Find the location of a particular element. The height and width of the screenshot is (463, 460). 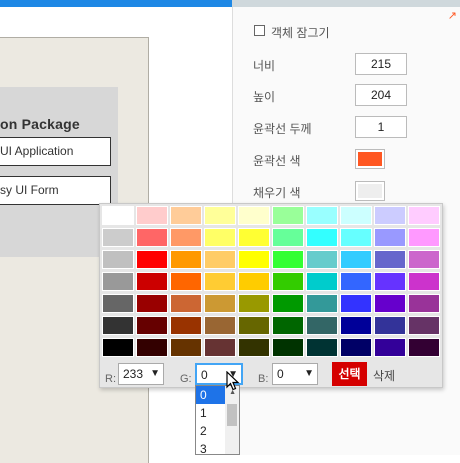

fill-color-swatch is located at coordinates (370, 191).